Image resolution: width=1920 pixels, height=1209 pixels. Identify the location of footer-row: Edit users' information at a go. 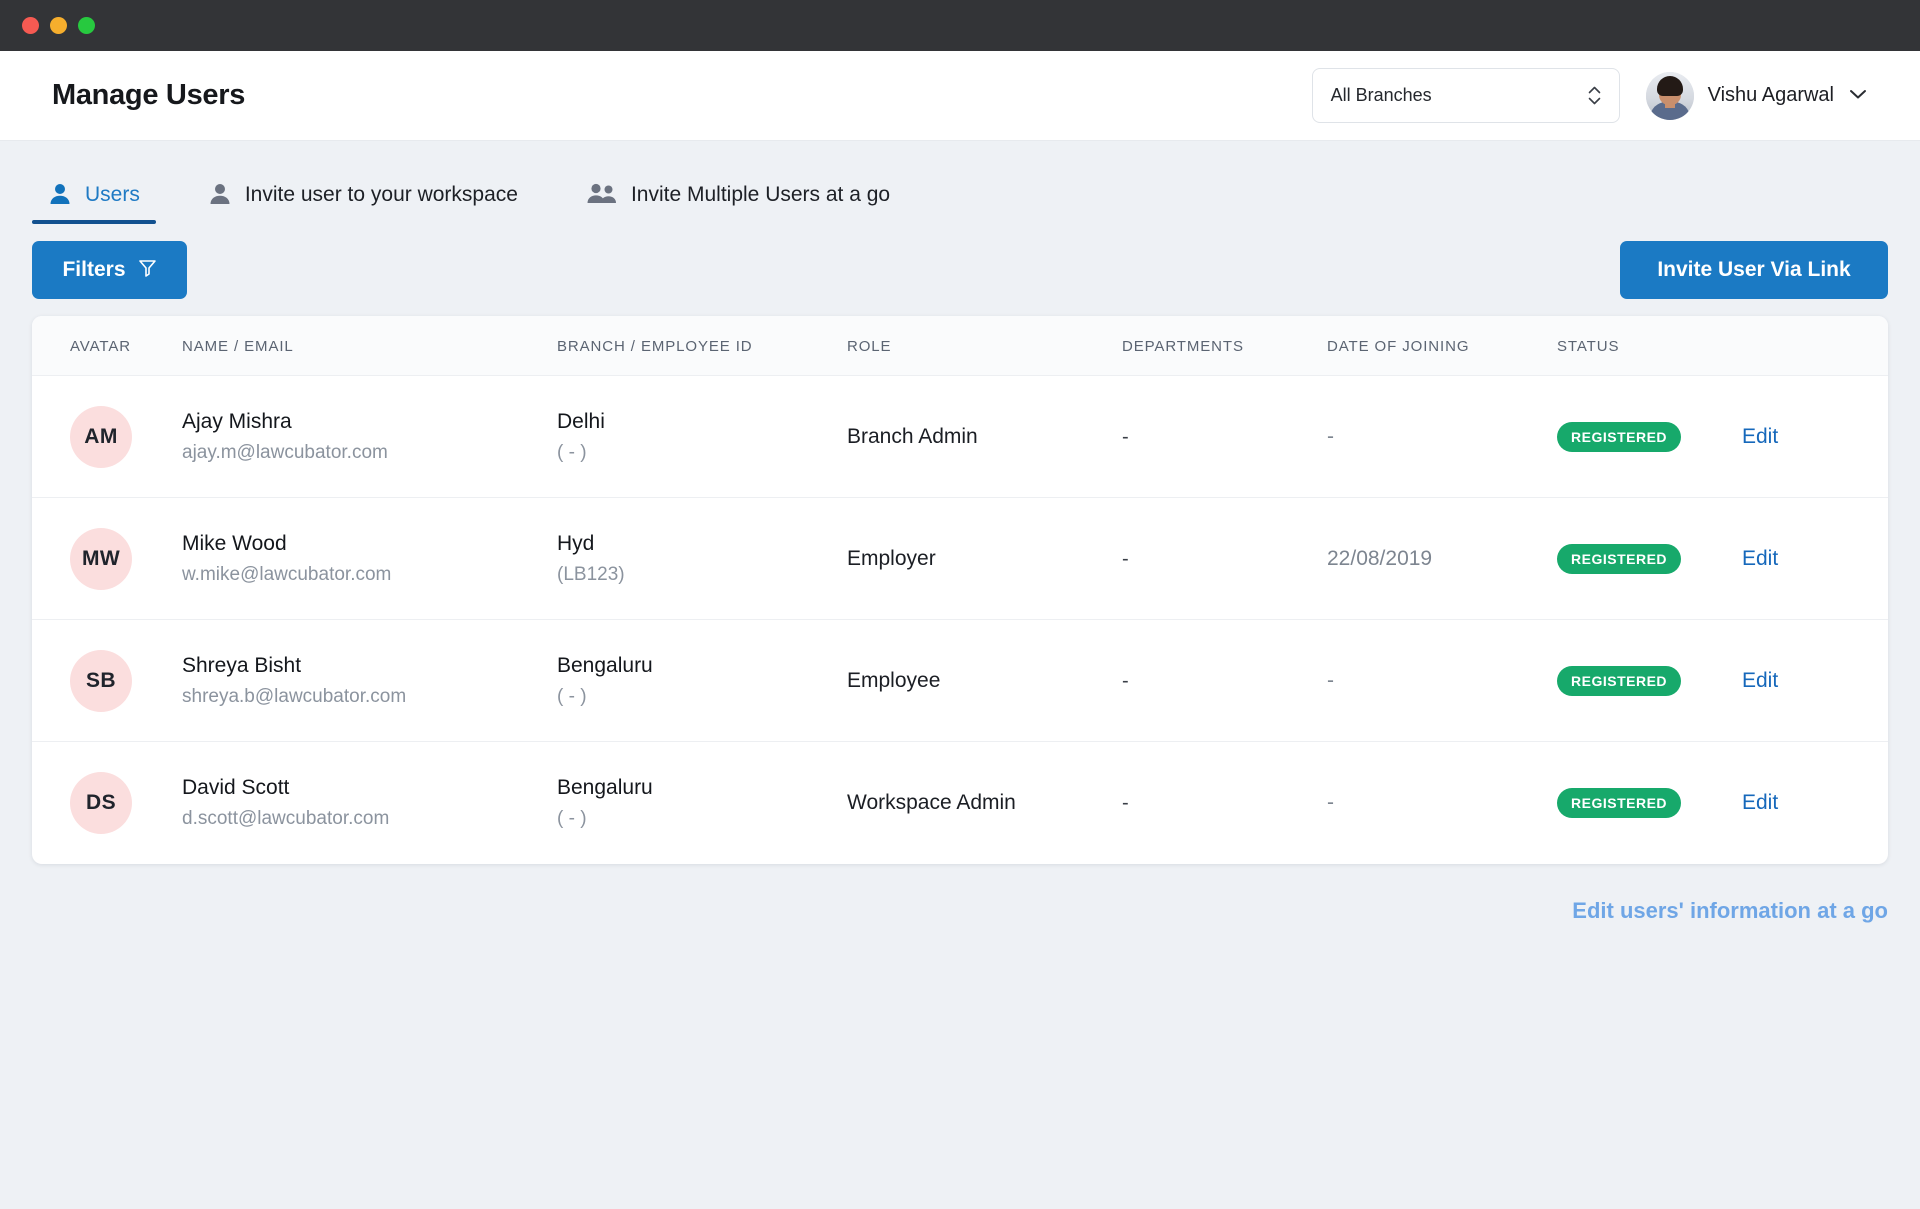
(960, 894).